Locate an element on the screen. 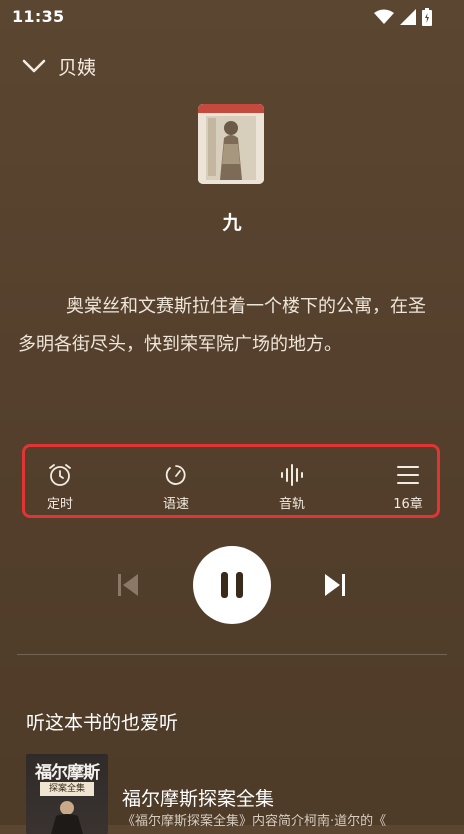  speed-label: 语速 is located at coordinates (175, 504).